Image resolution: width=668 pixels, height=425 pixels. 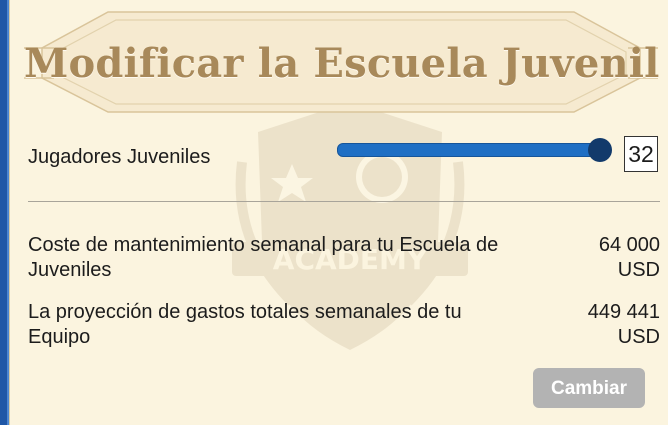 I want to click on youth-players-slider-track, so click(x=469, y=150).